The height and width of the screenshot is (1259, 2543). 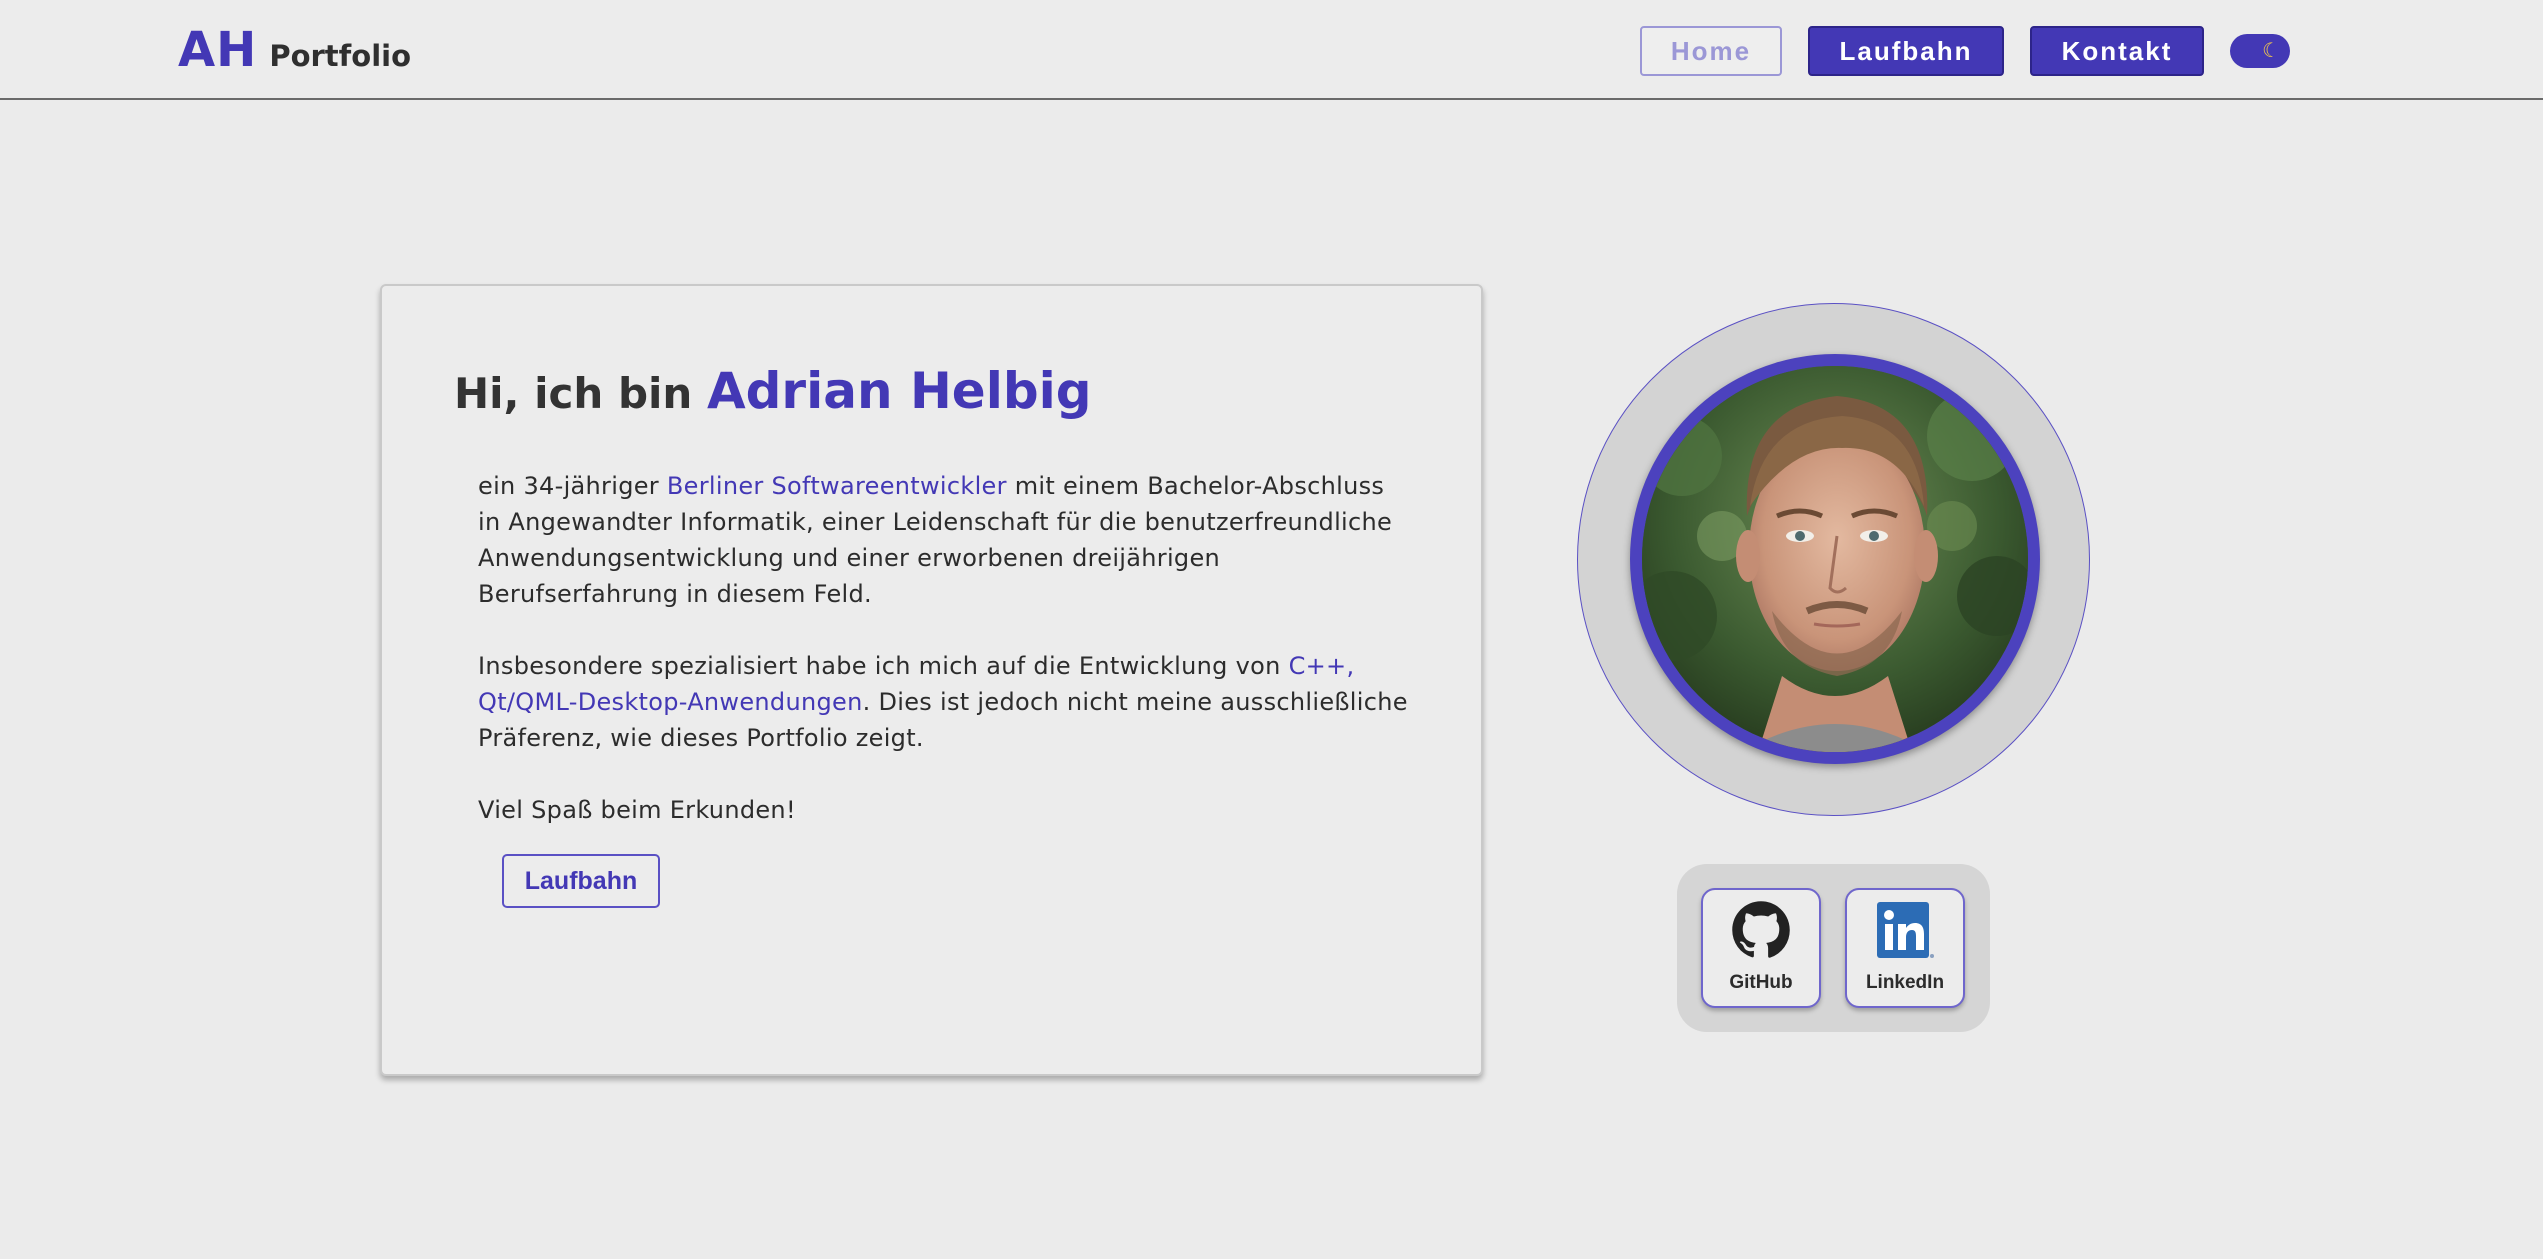 What do you see at coordinates (637, 810) in the screenshot?
I see `intro-paragraph-3: Viel Spaß beim Erkunden!` at bounding box center [637, 810].